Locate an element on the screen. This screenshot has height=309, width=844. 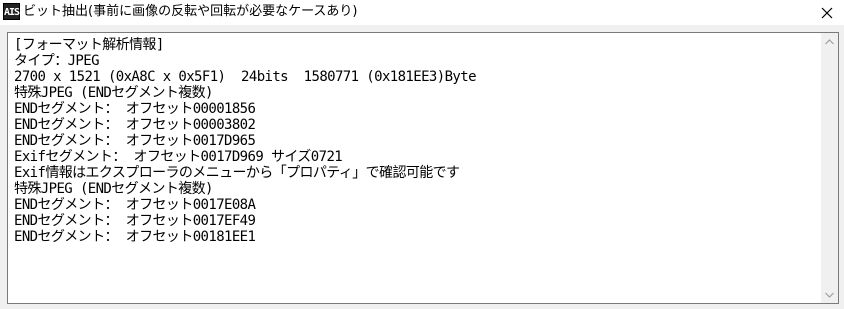
app-icon: AIS is located at coordinates (11, 11).